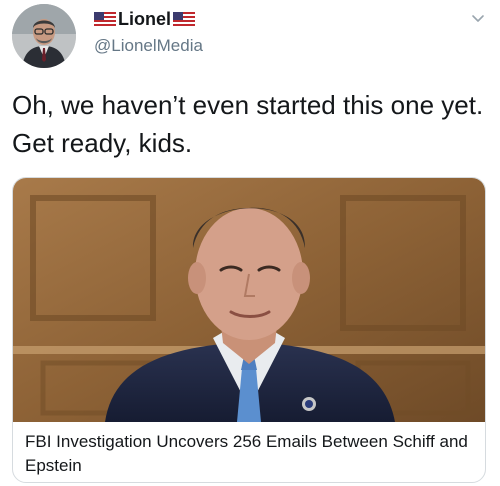 This screenshot has height=486, width=500. What do you see at coordinates (478, 18) in the screenshot?
I see `chevron-down-icon` at bounding box center [478, 18].